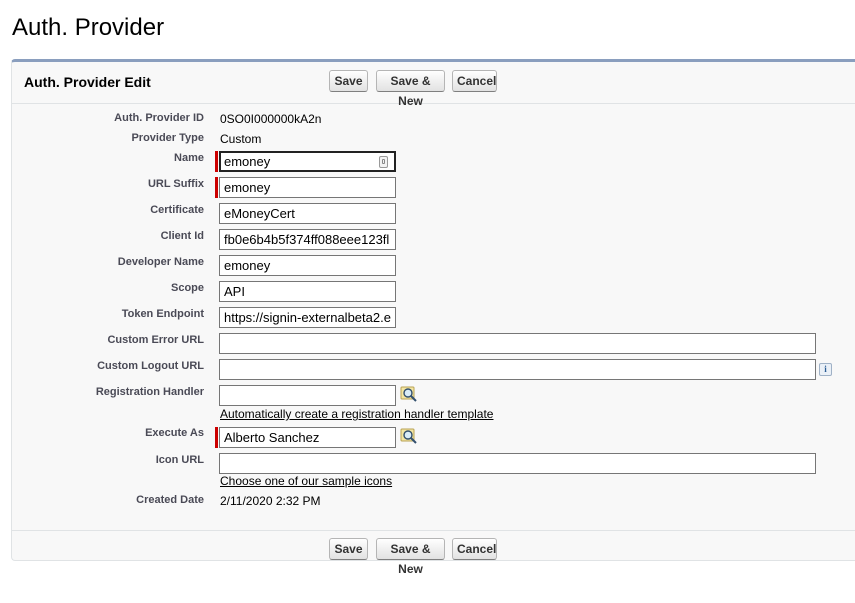 The height and width of the screenshot is (603, 855). I want to click on name-input: emoney, so click(307, 161).